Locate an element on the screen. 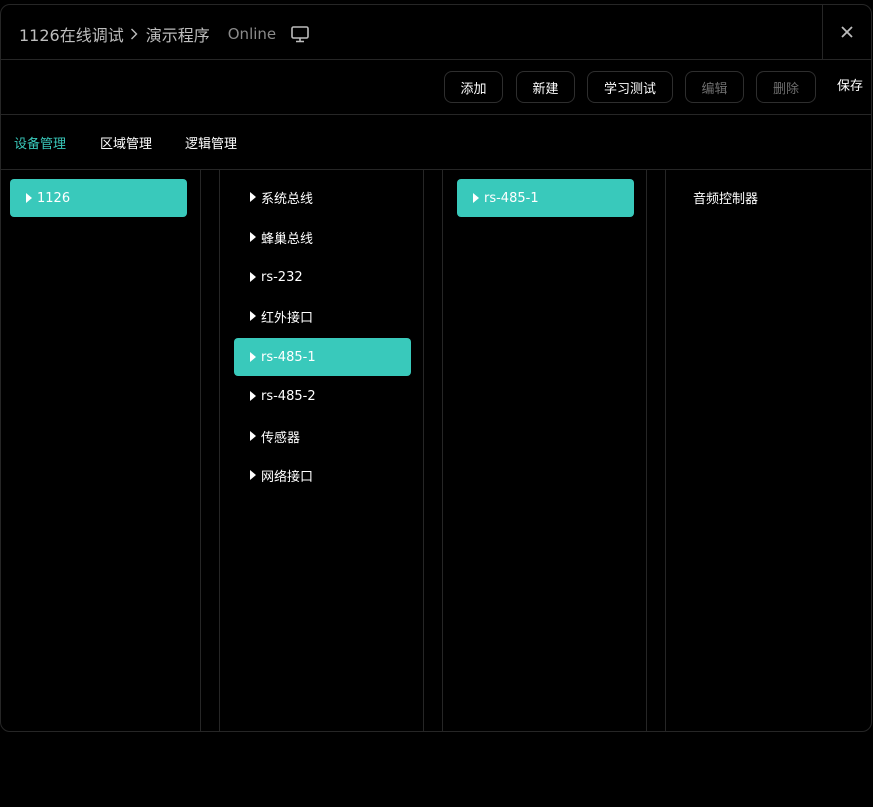 Image resolution: width=873 pixels, height=807 pixels. interface-item: 蜂巢总线 is located at coordinates (322, 237).